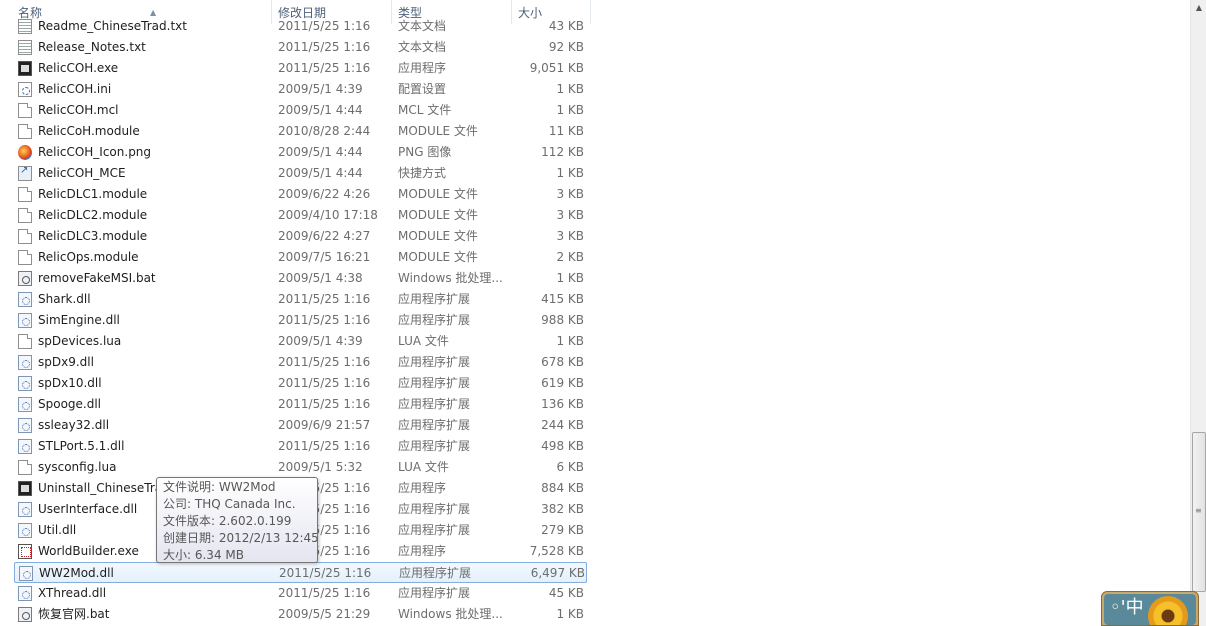 Image resolution: width=1206 pixels, height=626 pixels. Describe the element at coordinates (89, 131) in the screenshot. I see `file-name: RelicCoH.module` at that location.